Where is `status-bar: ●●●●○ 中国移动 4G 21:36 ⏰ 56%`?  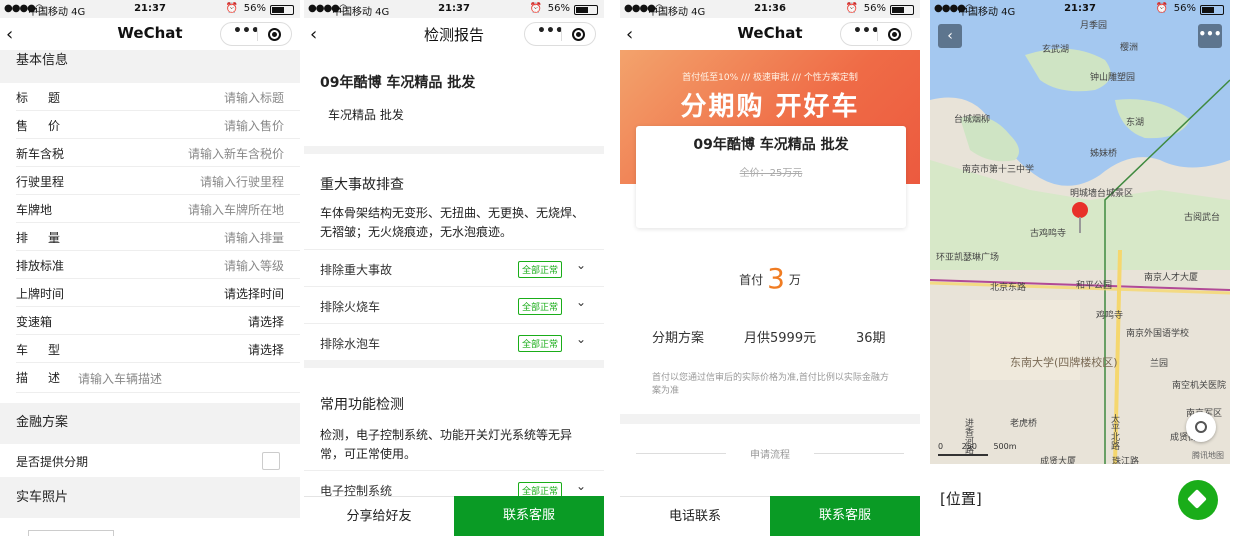
status-bar: ●●●●○ 中国移动 4G 21:36 ⏰ 56% is located at coordinates (770, 9).